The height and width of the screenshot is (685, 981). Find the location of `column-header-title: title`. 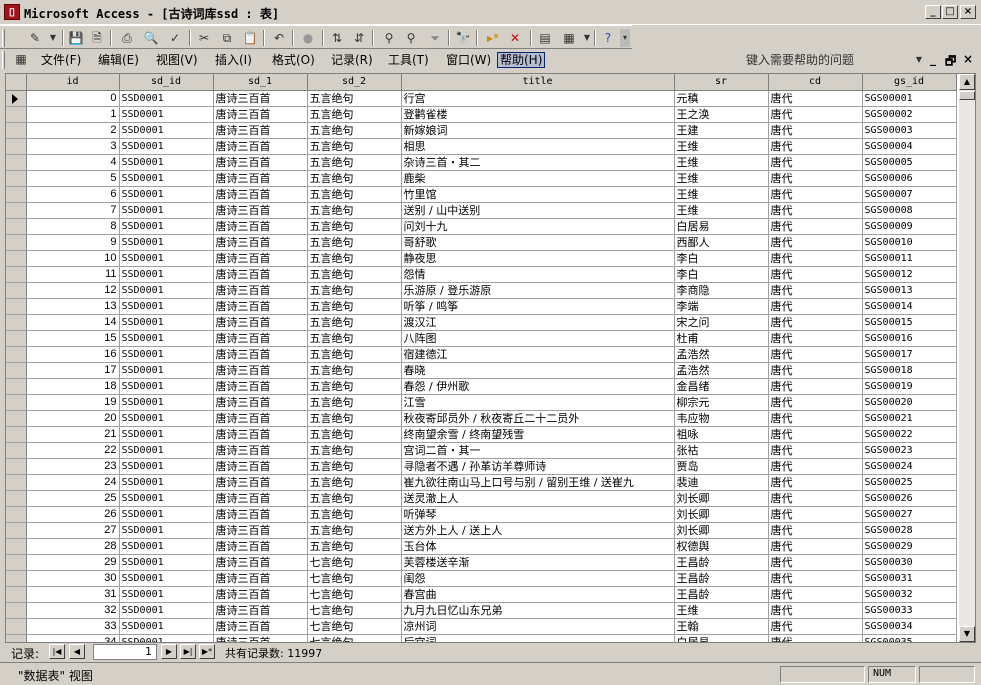

column-header-title: title is located at coordinates (538, 82).